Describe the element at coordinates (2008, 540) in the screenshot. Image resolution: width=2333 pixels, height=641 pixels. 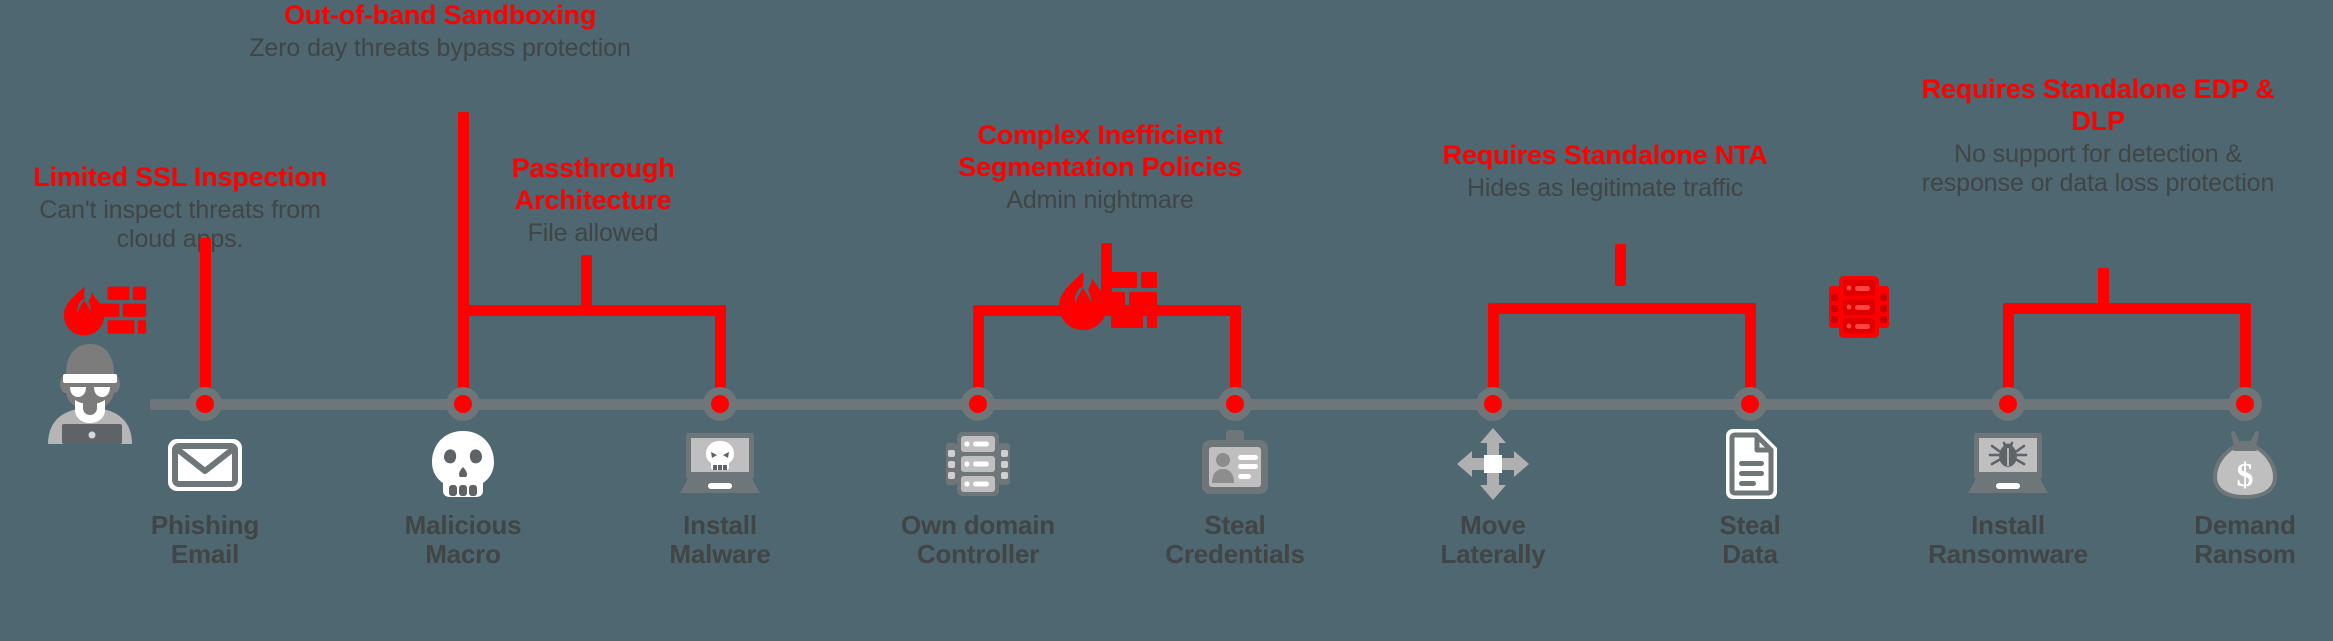
I see `step-label: Install Ransomware` at that location.